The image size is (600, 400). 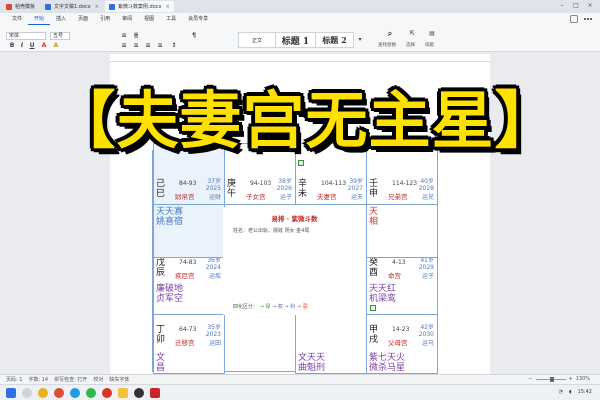 What do you see at coordinates (296, 40) in the screenshot?
I see `style-heading-1: 标题 1` at bounding box center [296, 40].